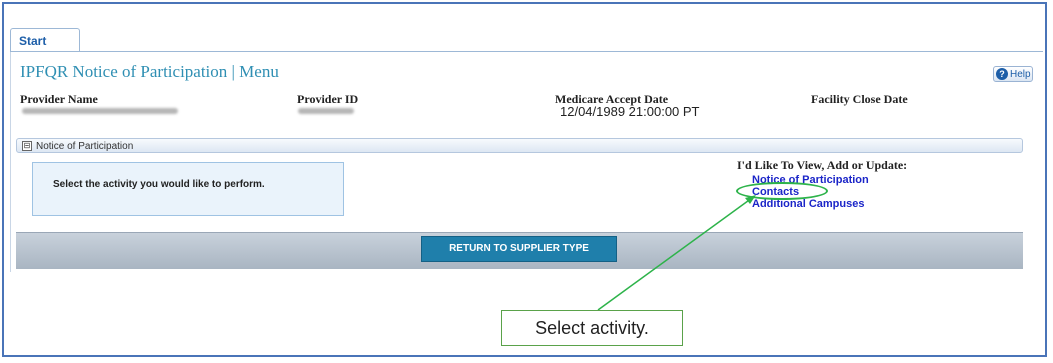 This screenshot has width=1053, height=363. What do you see at coordinates (676, 253) in the screenshot?
I see `annotation-arrow` at bounding box center [676, 253].